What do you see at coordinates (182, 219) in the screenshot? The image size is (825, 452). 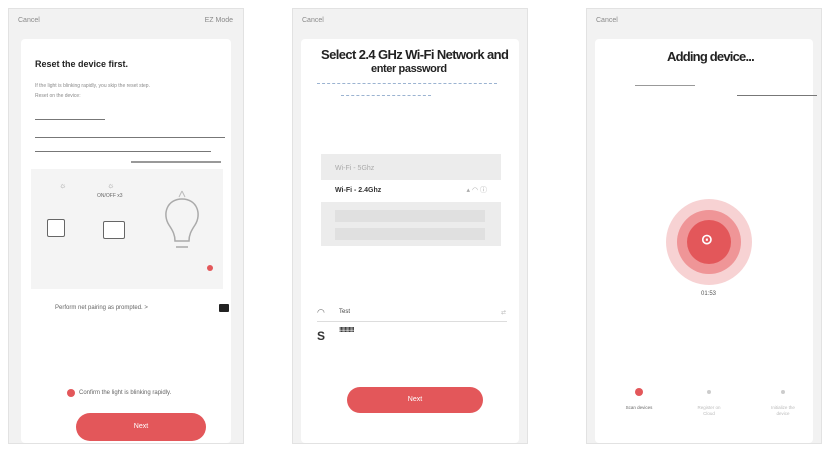 I see `bulb-icon` at bounding box center [182, 219].